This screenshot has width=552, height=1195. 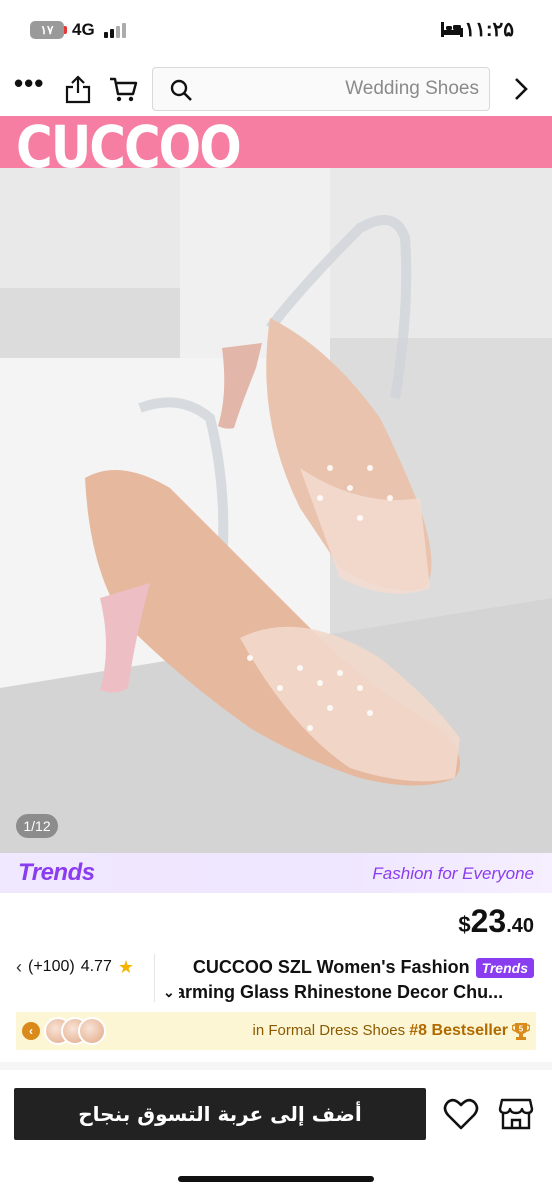 I want to click on thumbnail, so click(x=92, y=1031).